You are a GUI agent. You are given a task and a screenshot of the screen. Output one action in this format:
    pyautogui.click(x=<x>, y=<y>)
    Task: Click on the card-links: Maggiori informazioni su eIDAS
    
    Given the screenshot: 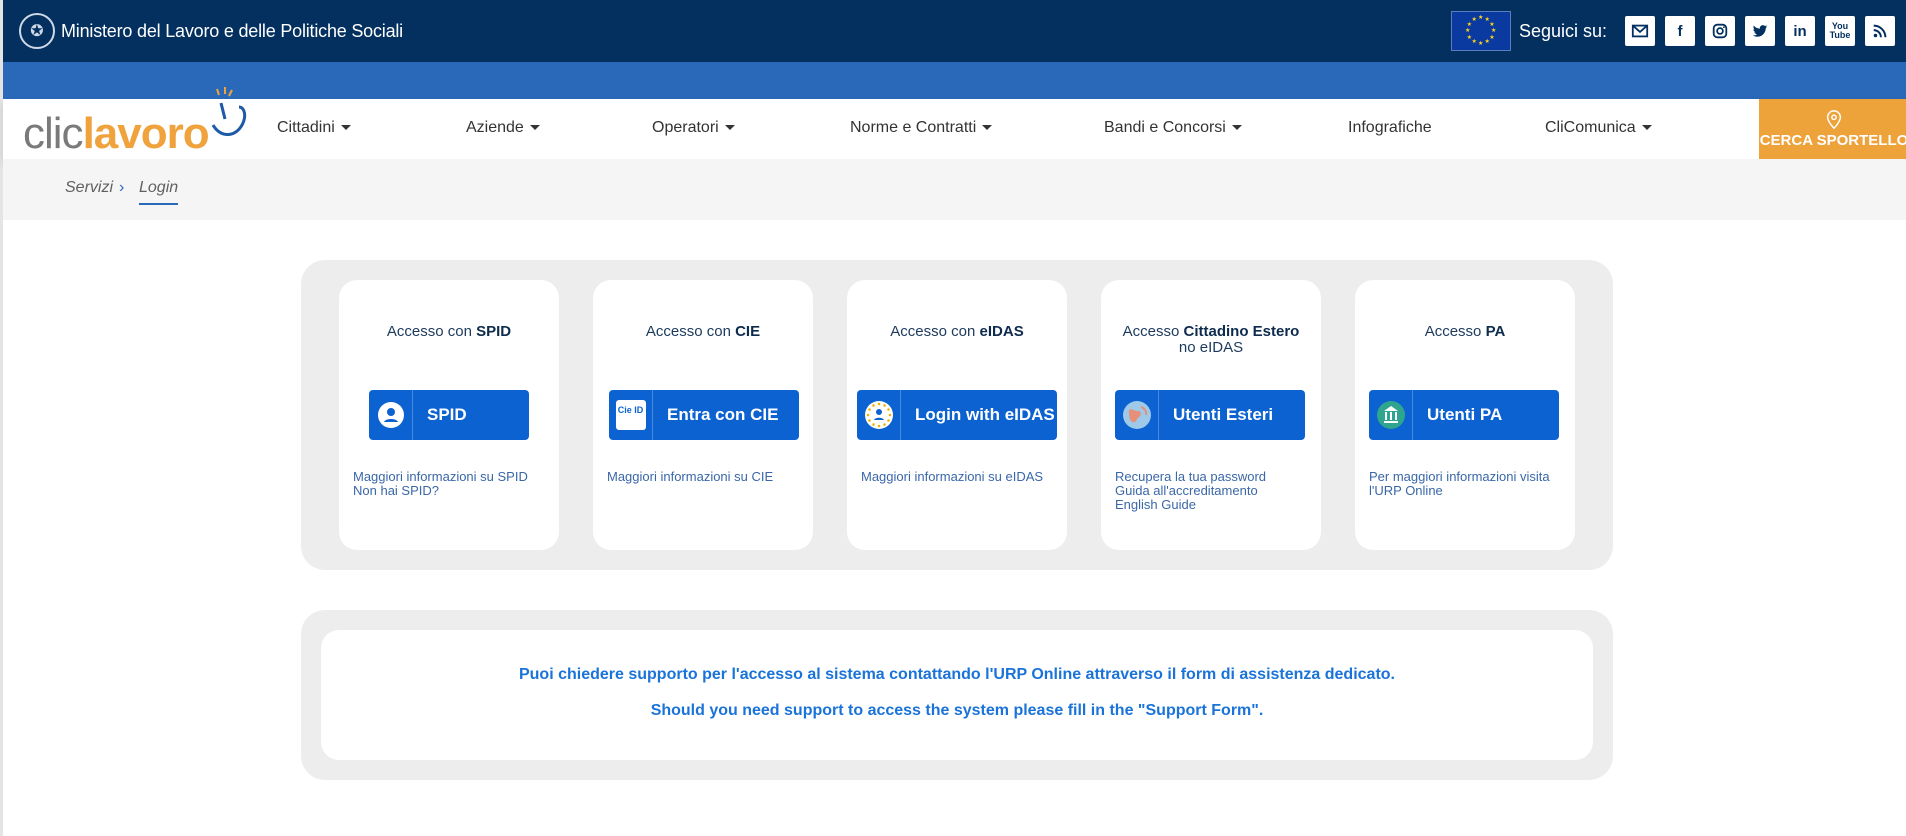 What is the action you would take?
    pyautogui.click(x=961, y=477)
    